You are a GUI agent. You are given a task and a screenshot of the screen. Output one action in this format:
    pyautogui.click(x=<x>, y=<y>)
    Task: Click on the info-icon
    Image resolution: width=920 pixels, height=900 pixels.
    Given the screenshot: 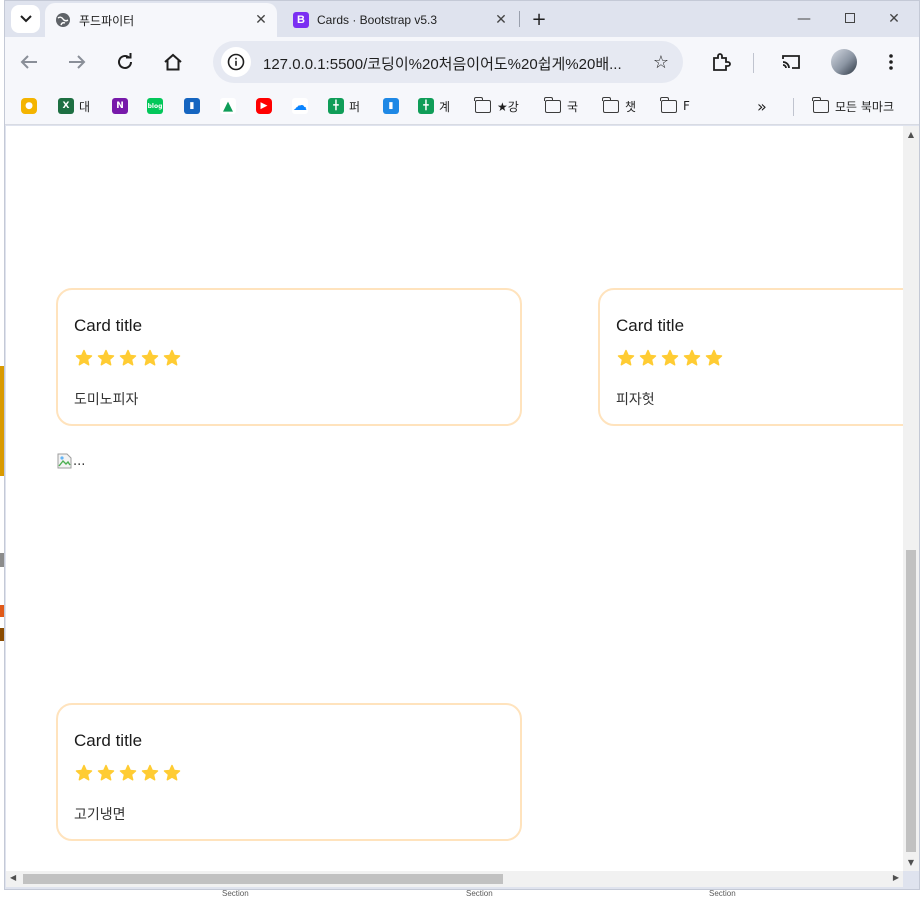 What is the action you would take?
    pyautogui.click(x=236, y=62)
    